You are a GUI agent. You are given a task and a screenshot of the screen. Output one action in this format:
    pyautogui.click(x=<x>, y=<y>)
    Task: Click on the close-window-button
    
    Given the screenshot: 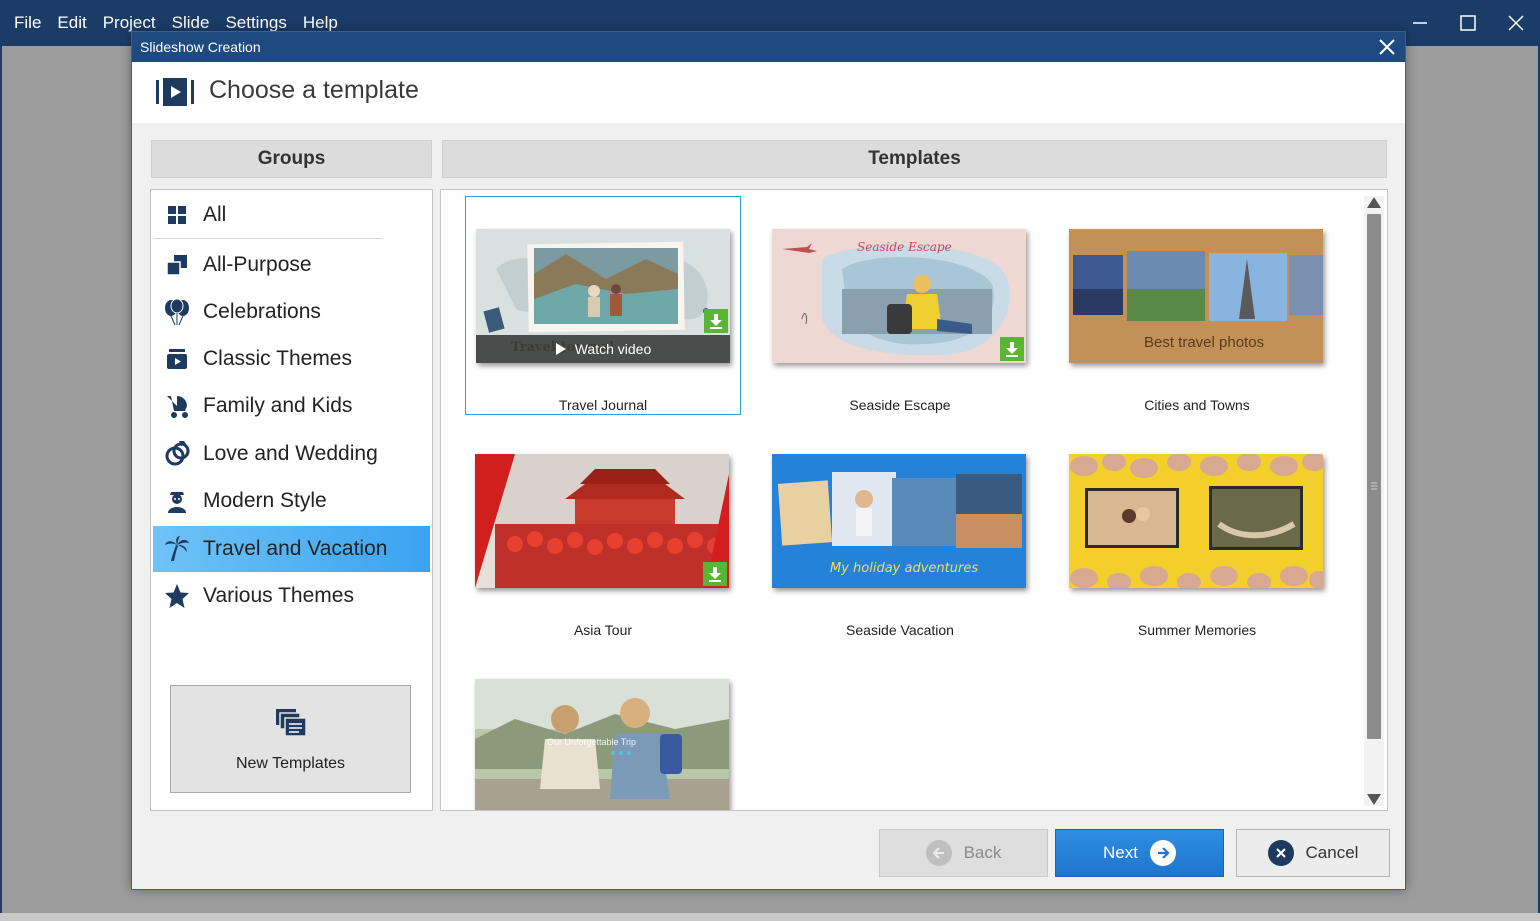 What is the action you would take?
    pyautogui.click(x=1516, y=23)
    